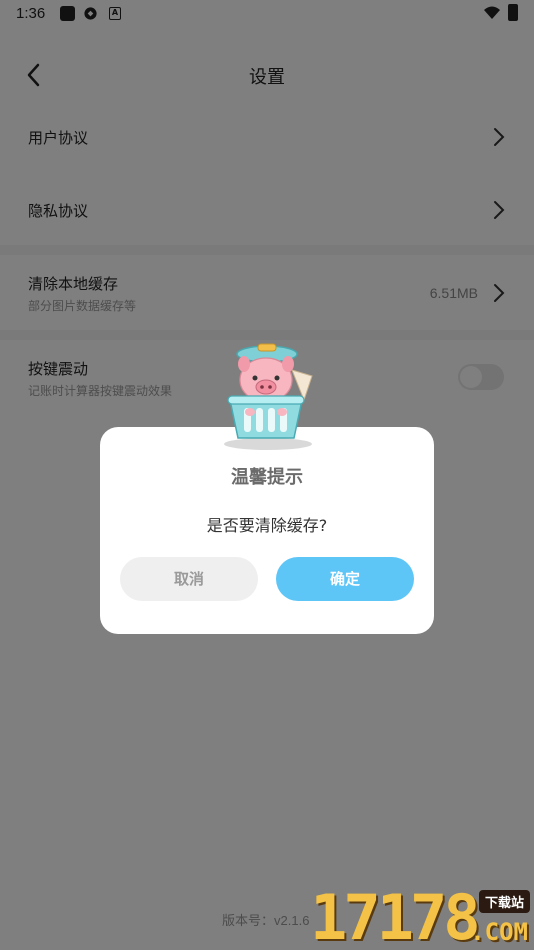 This screenshot has height=950, width=534. I want to click on dialog-title: 温馨提示, so click(267, 477).